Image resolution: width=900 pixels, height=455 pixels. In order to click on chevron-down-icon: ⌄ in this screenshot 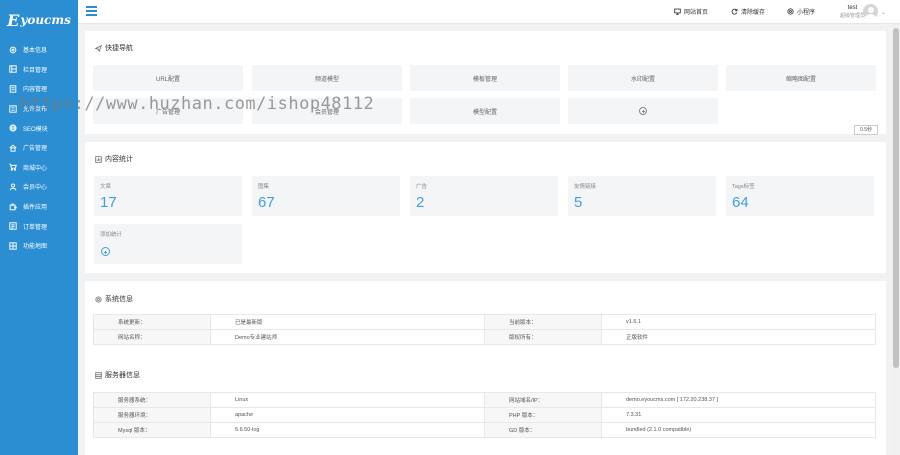, I will do `click(883, 12)`.